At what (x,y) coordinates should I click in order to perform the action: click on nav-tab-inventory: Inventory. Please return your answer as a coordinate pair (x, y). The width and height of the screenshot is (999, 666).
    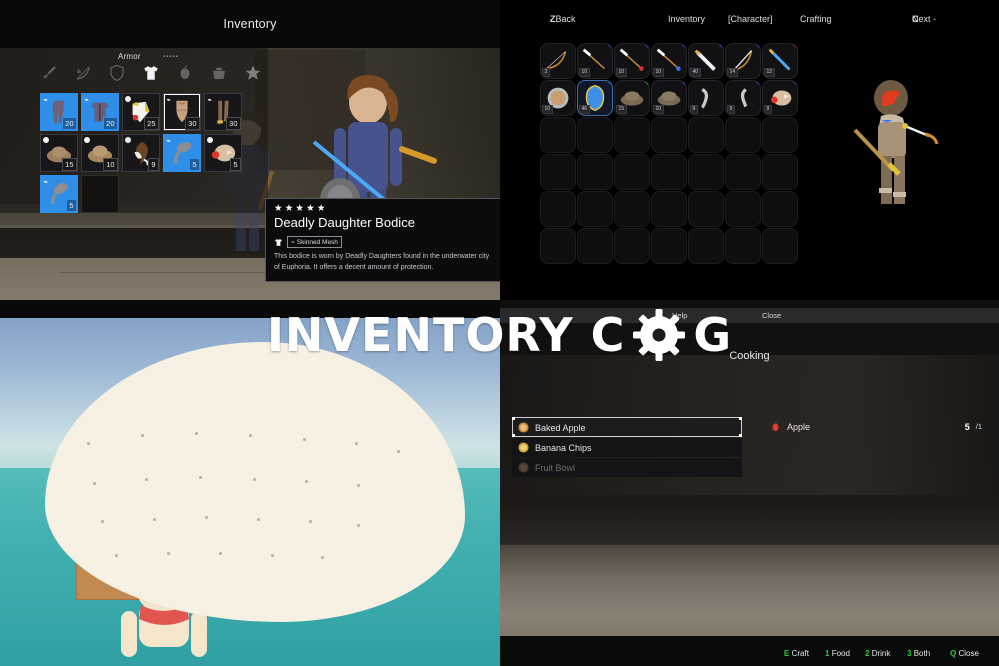
    Looking at the image, I should click on (686, 19).